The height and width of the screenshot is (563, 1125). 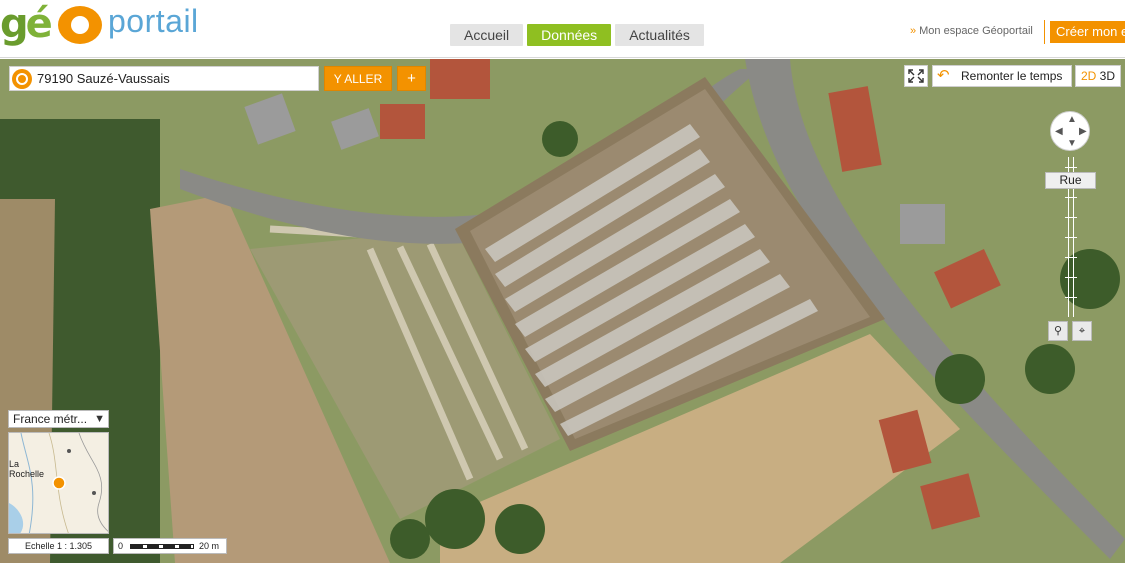 I want to click on main-nav: Accueil Données Actualités, so click(x=577, y=35).